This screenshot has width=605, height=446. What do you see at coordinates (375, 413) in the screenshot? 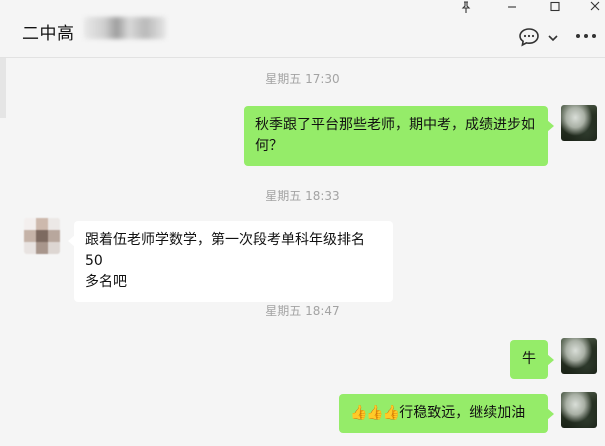
I see `thumbs-up-icon: 👍👍👍` at bounding box center [375, 413].